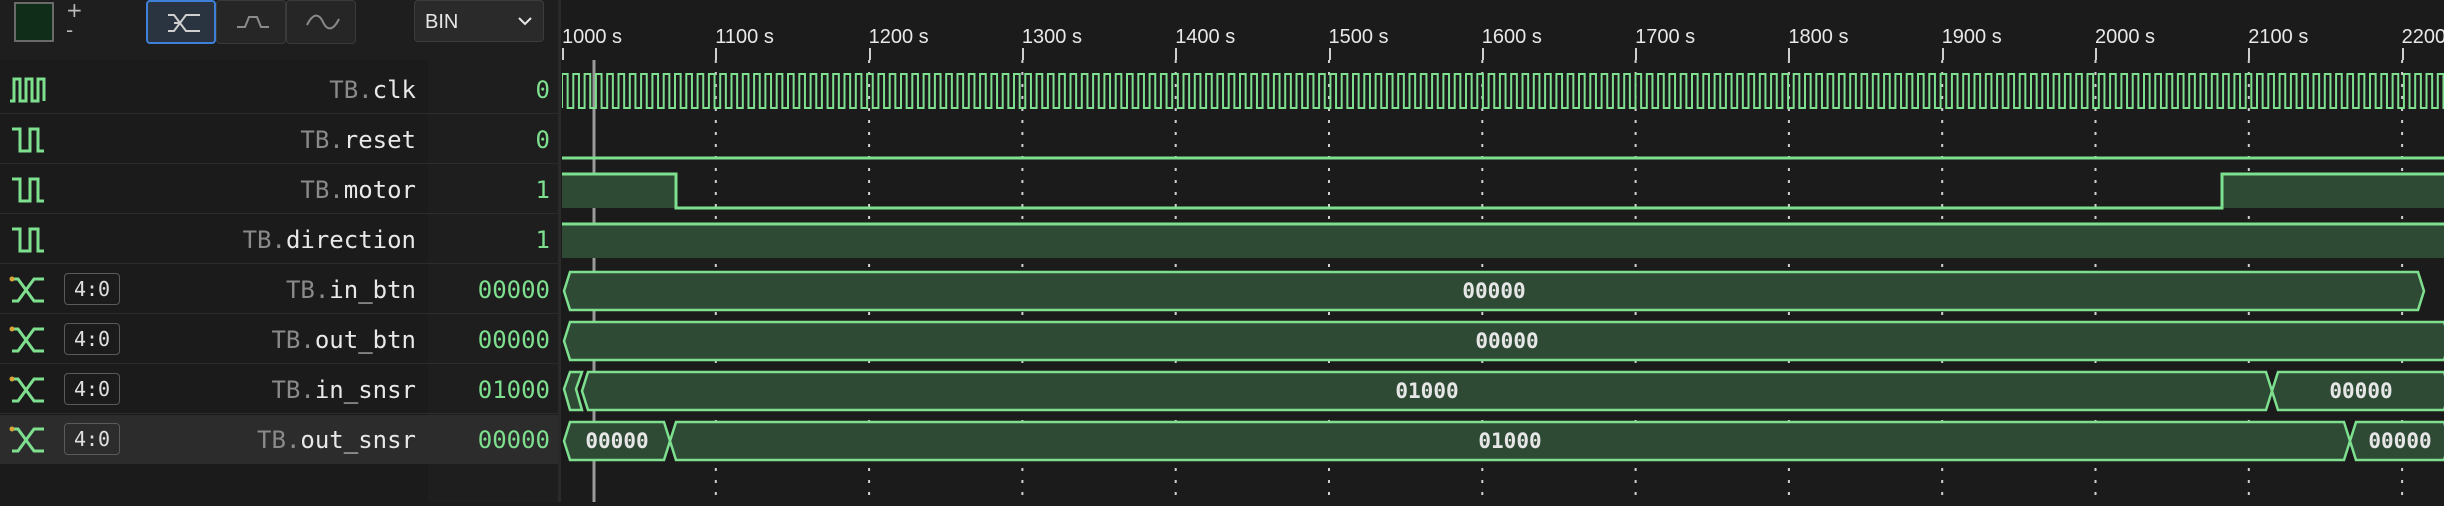 This screenshot has height=506, width=2444. I want to click on signal-row-in_snsr: 4:0 TB.in_snsr, so click(214, 389).